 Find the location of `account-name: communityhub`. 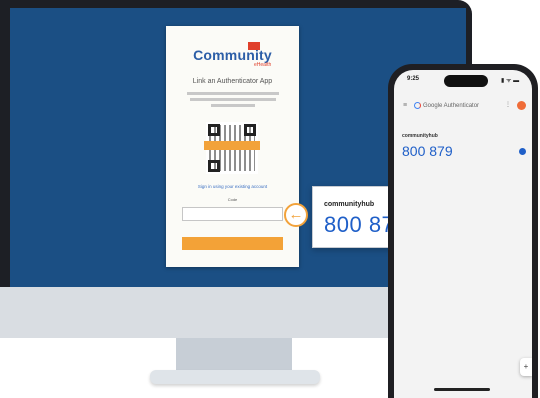

account-name: communityhub is located at coordinates (420, 136).